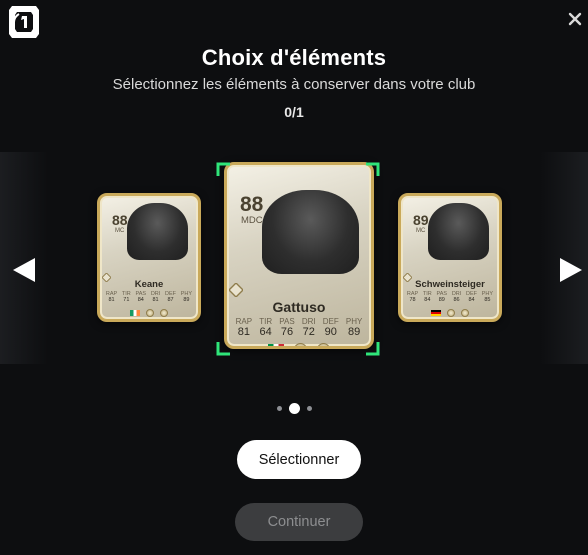  I want to click on arrow-left-icon, so click(24, 270).